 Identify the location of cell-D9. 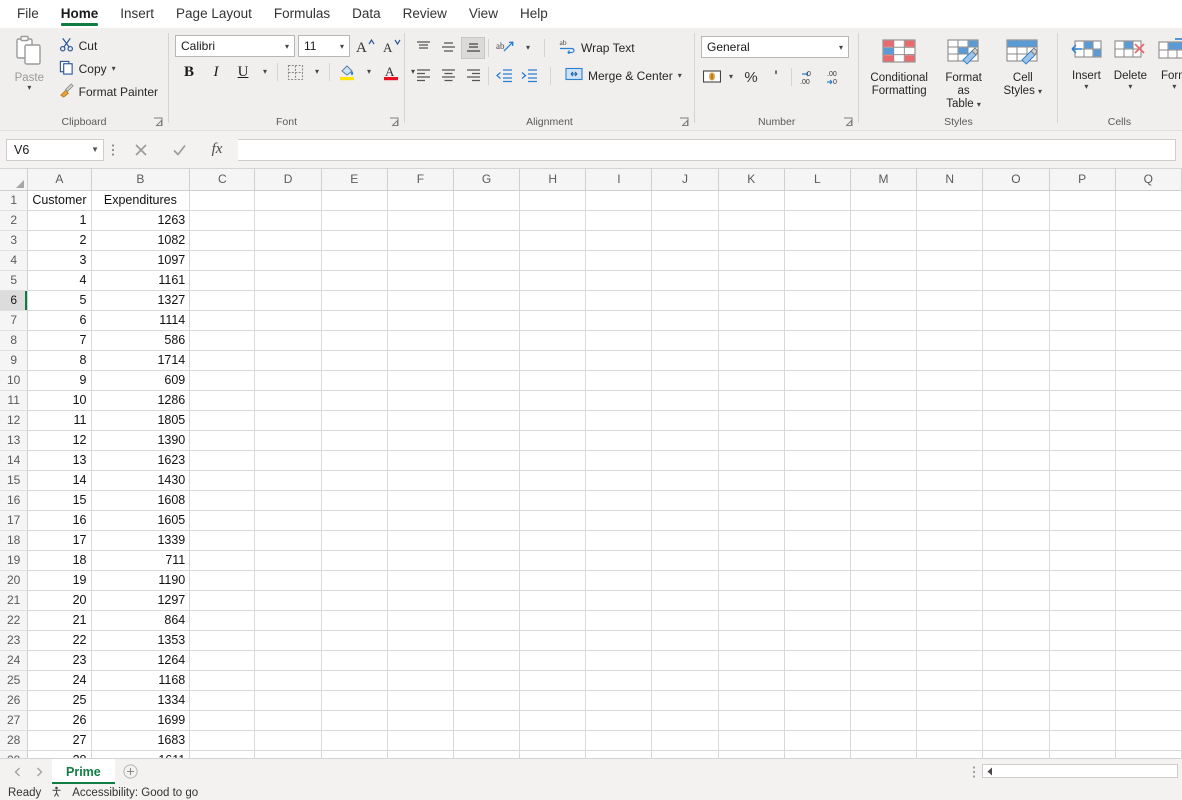
(288, 360).